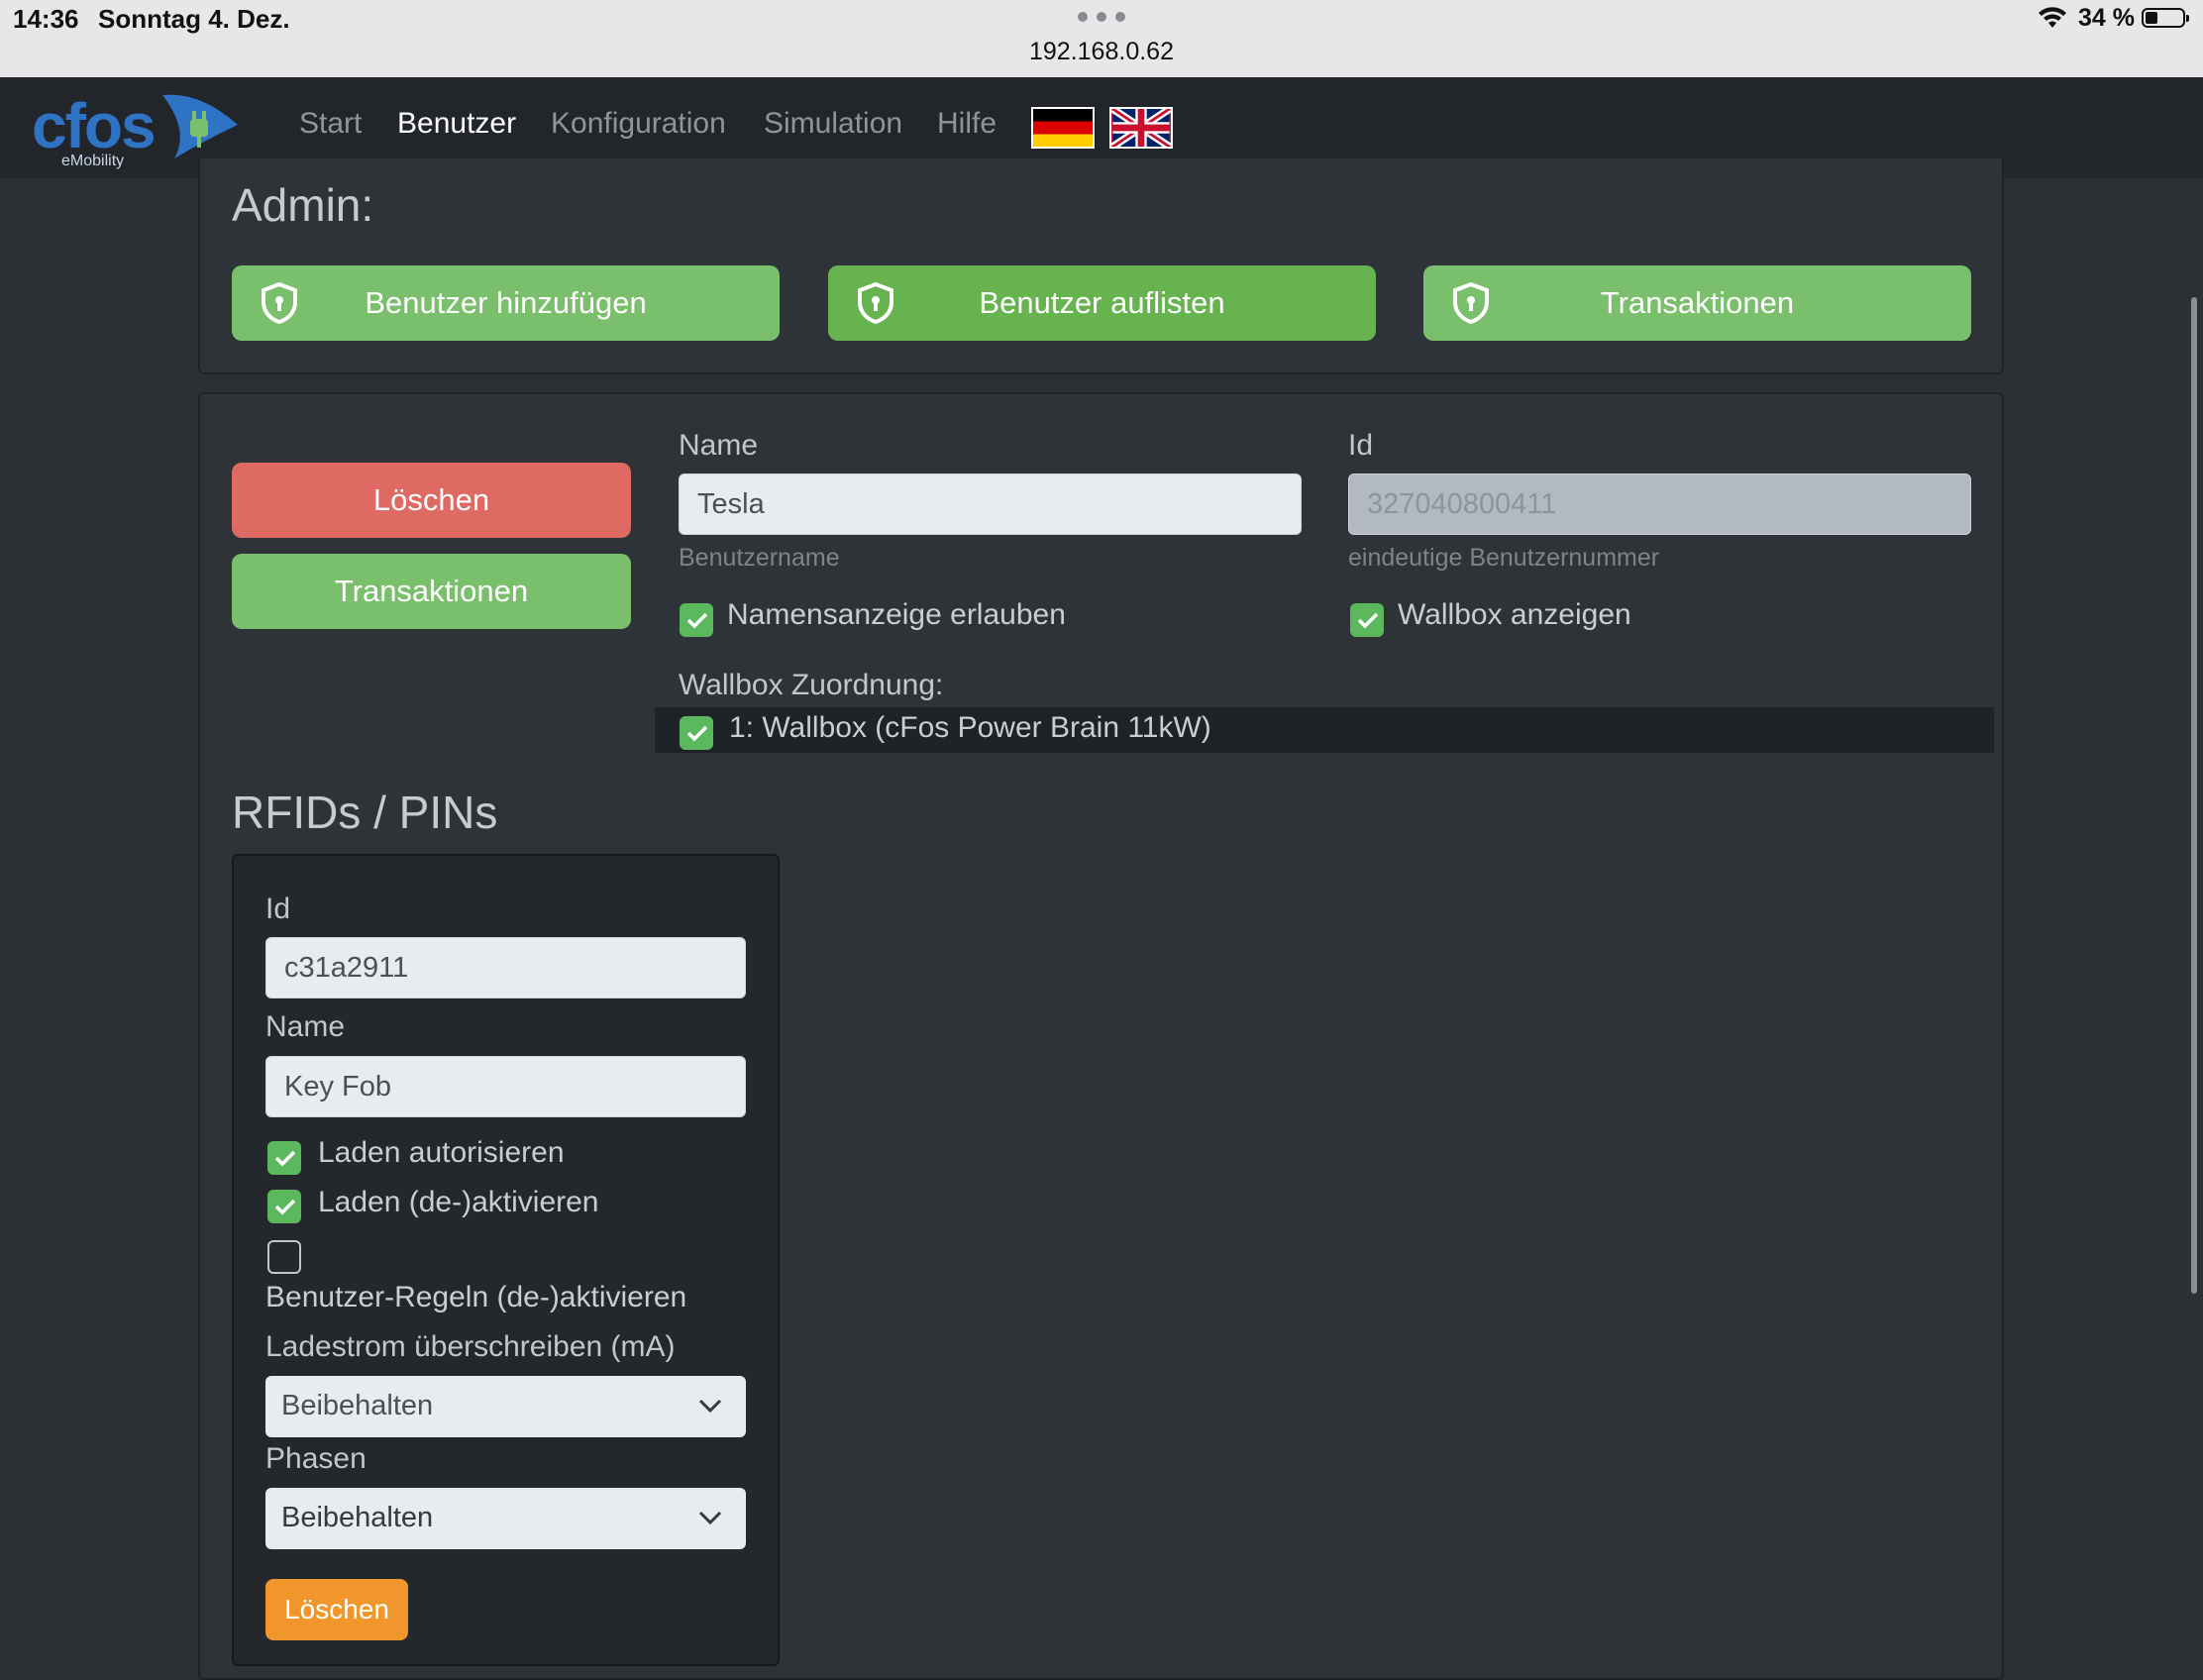 The image size is (2203, 1680). Describe the element at coordinates (1102, 52) in the screenshot. I see `address-bar-url: 192.168.0.62` at that location.